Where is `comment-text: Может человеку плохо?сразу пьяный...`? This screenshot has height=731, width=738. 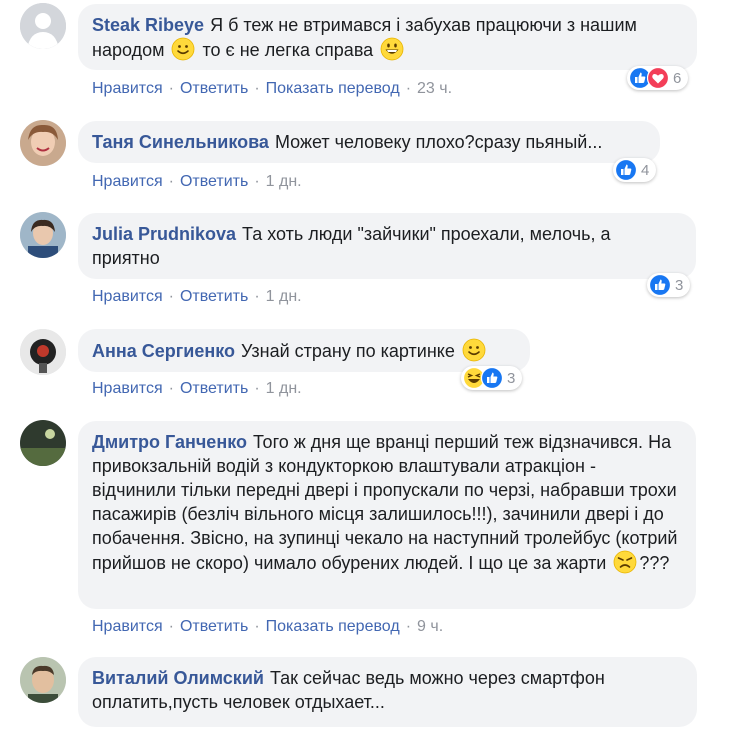 comment-text: Может человеку плохо?сразу пьяный... is located at coordinates (438, 142).